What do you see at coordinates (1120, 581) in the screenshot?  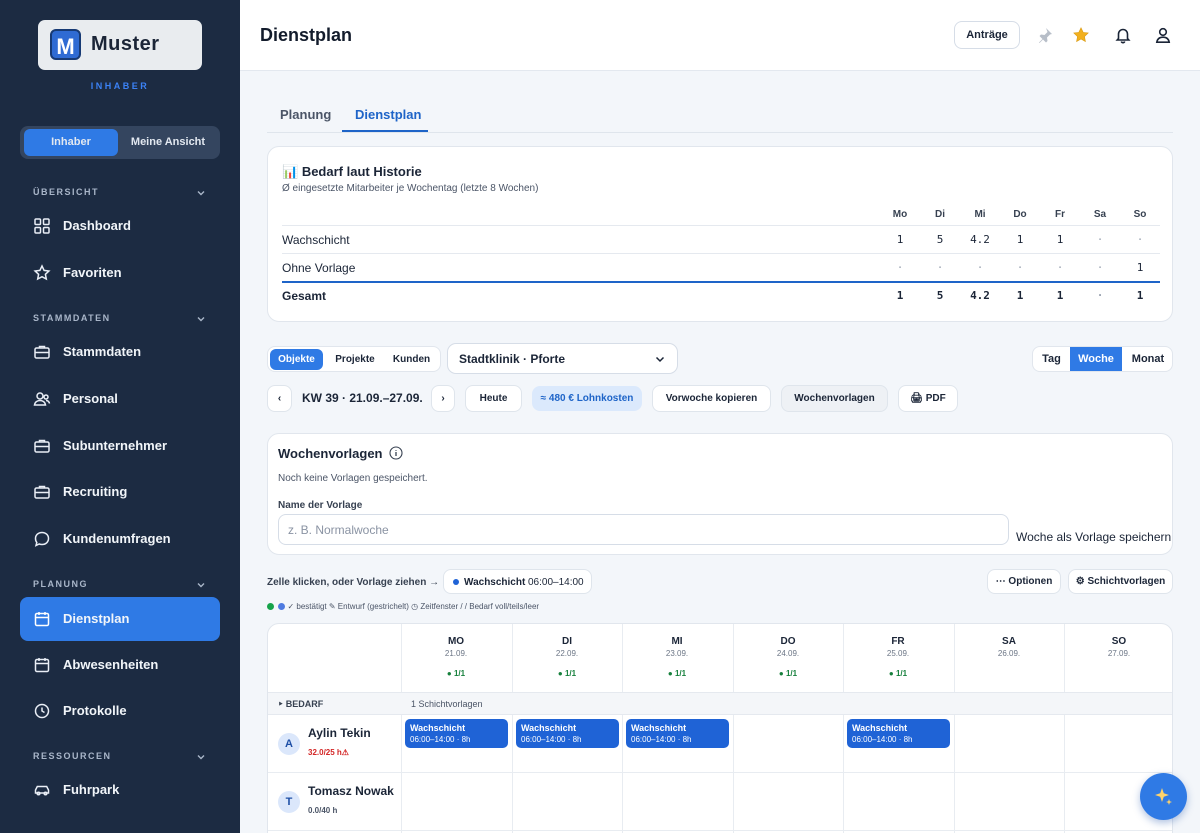 I see `shift-templates-button: ⚙ Schichtvorlagen` at bounding box center [1120, 581].